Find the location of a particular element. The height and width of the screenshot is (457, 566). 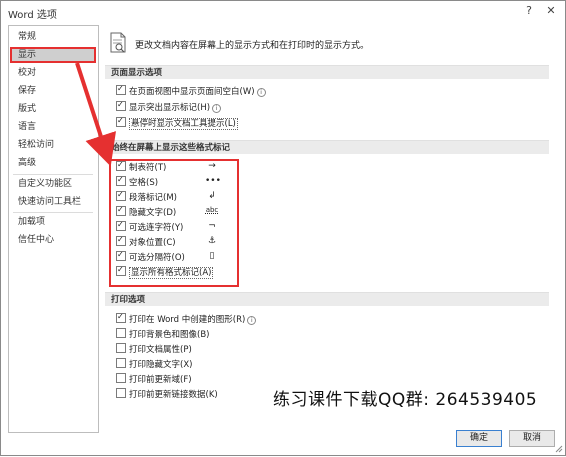

sidebar-item-addins: 加载项 is located at coordinates (53, 222).